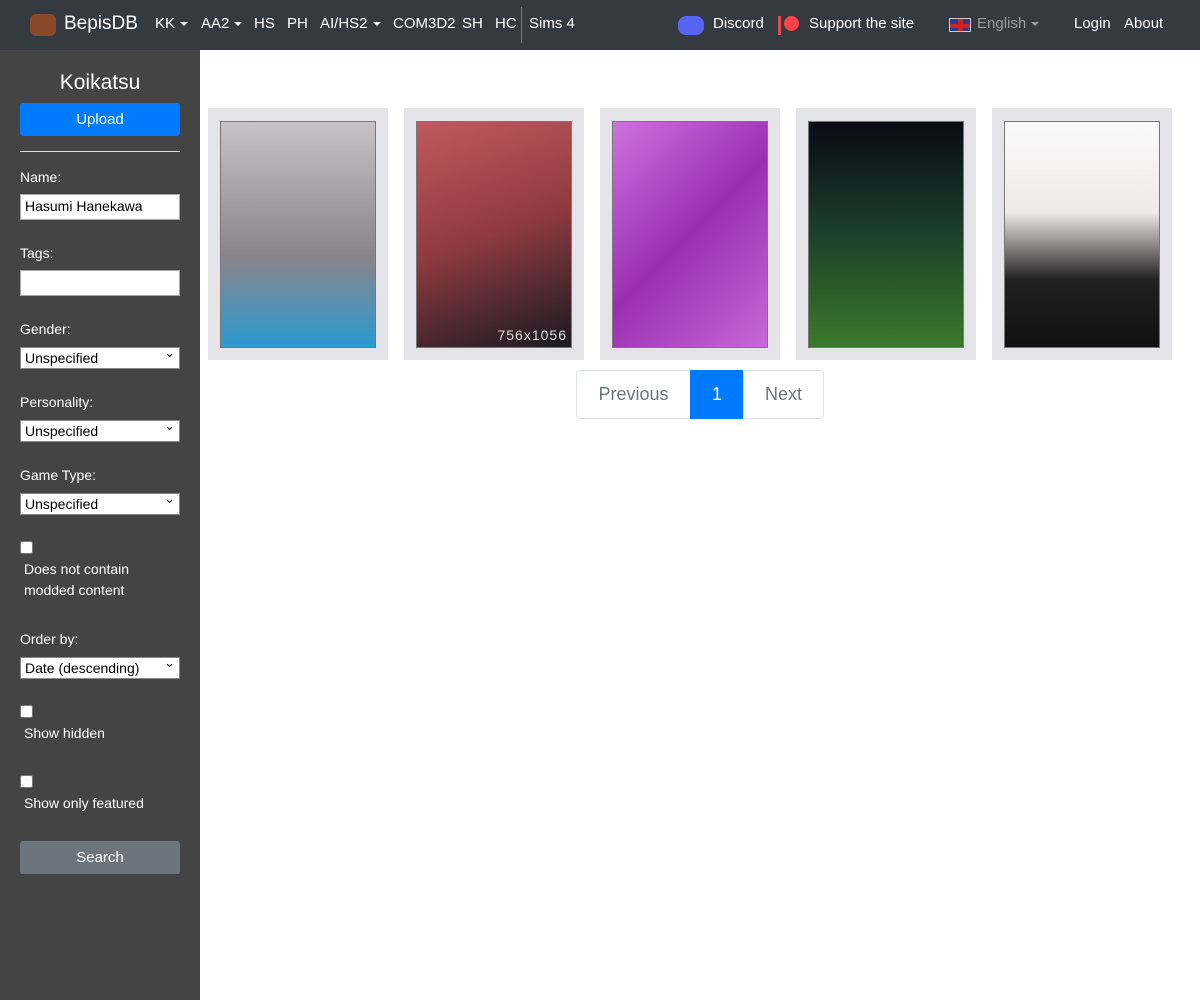 This screenshot has height=1000, width=1200. What do you see at coordinates (717, 394) in the screenshot?
I see `page-1-button: 1` at bounding box center [717, 394].